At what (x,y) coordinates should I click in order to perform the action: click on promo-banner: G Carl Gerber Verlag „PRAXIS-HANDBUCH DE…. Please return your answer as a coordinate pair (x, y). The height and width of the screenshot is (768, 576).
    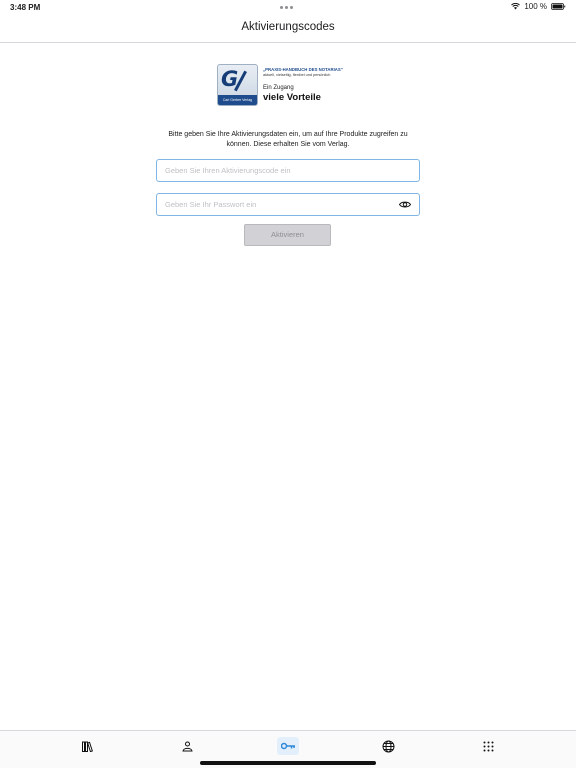
    Looking at the image, I should click on (289, 85).